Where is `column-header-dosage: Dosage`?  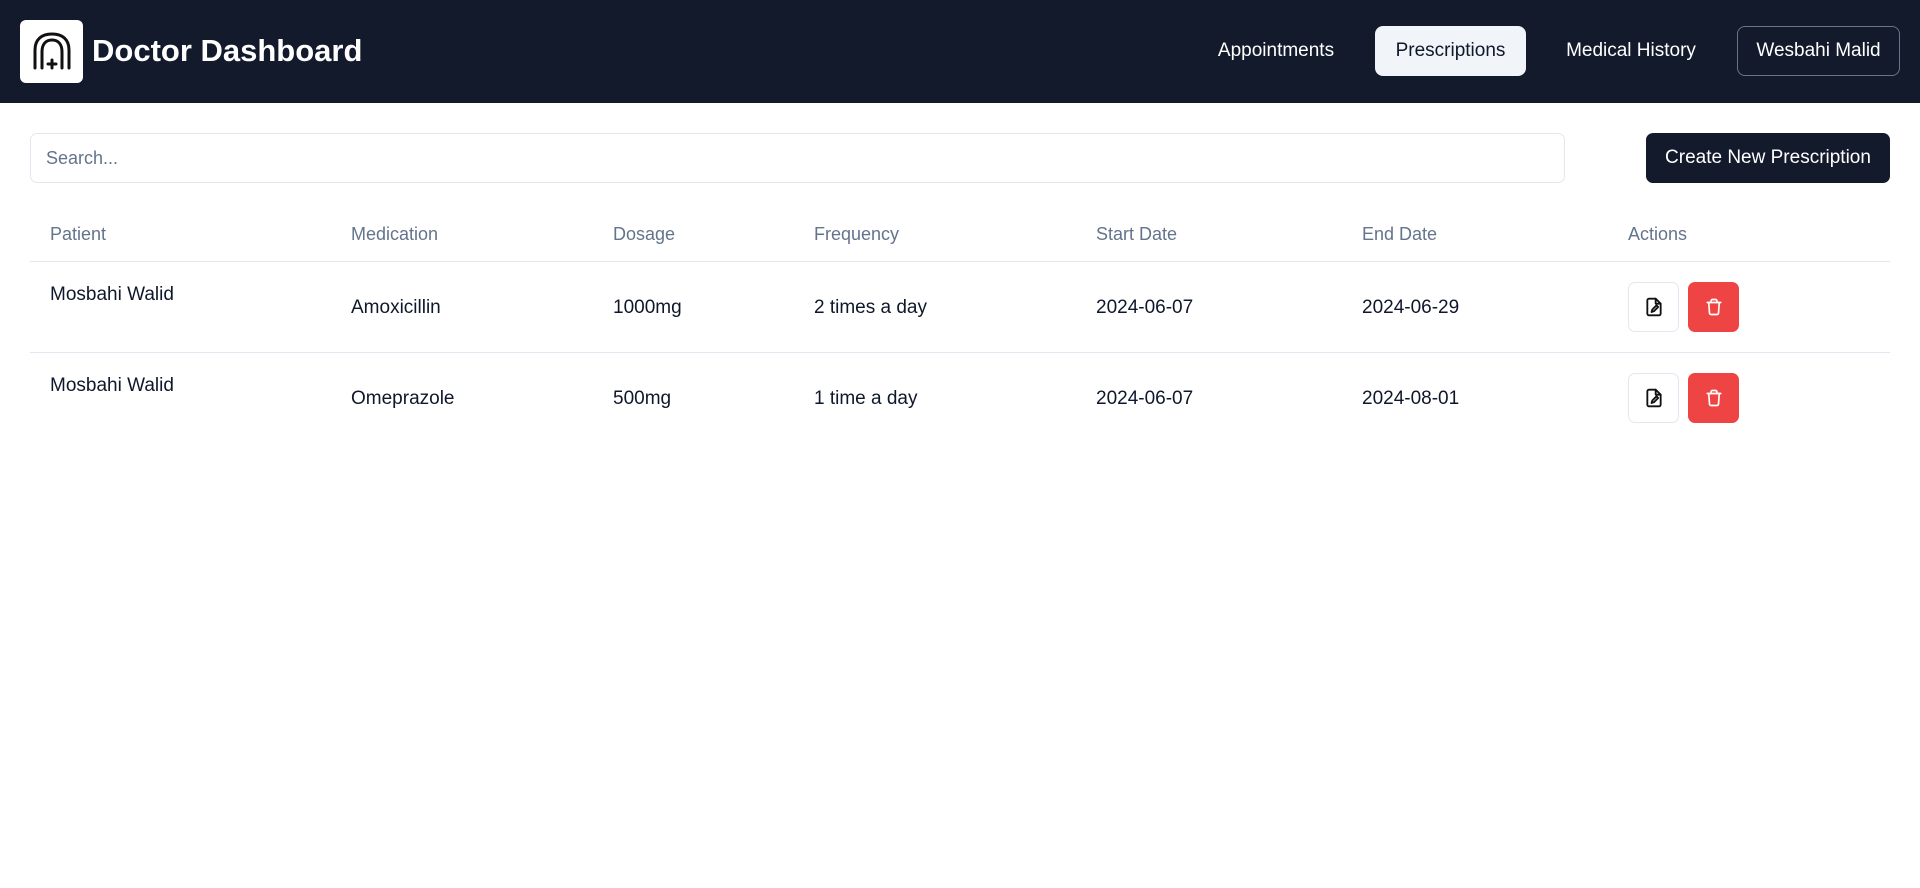 column-header-dosage: Dosage is located at coordinates (644, 234).